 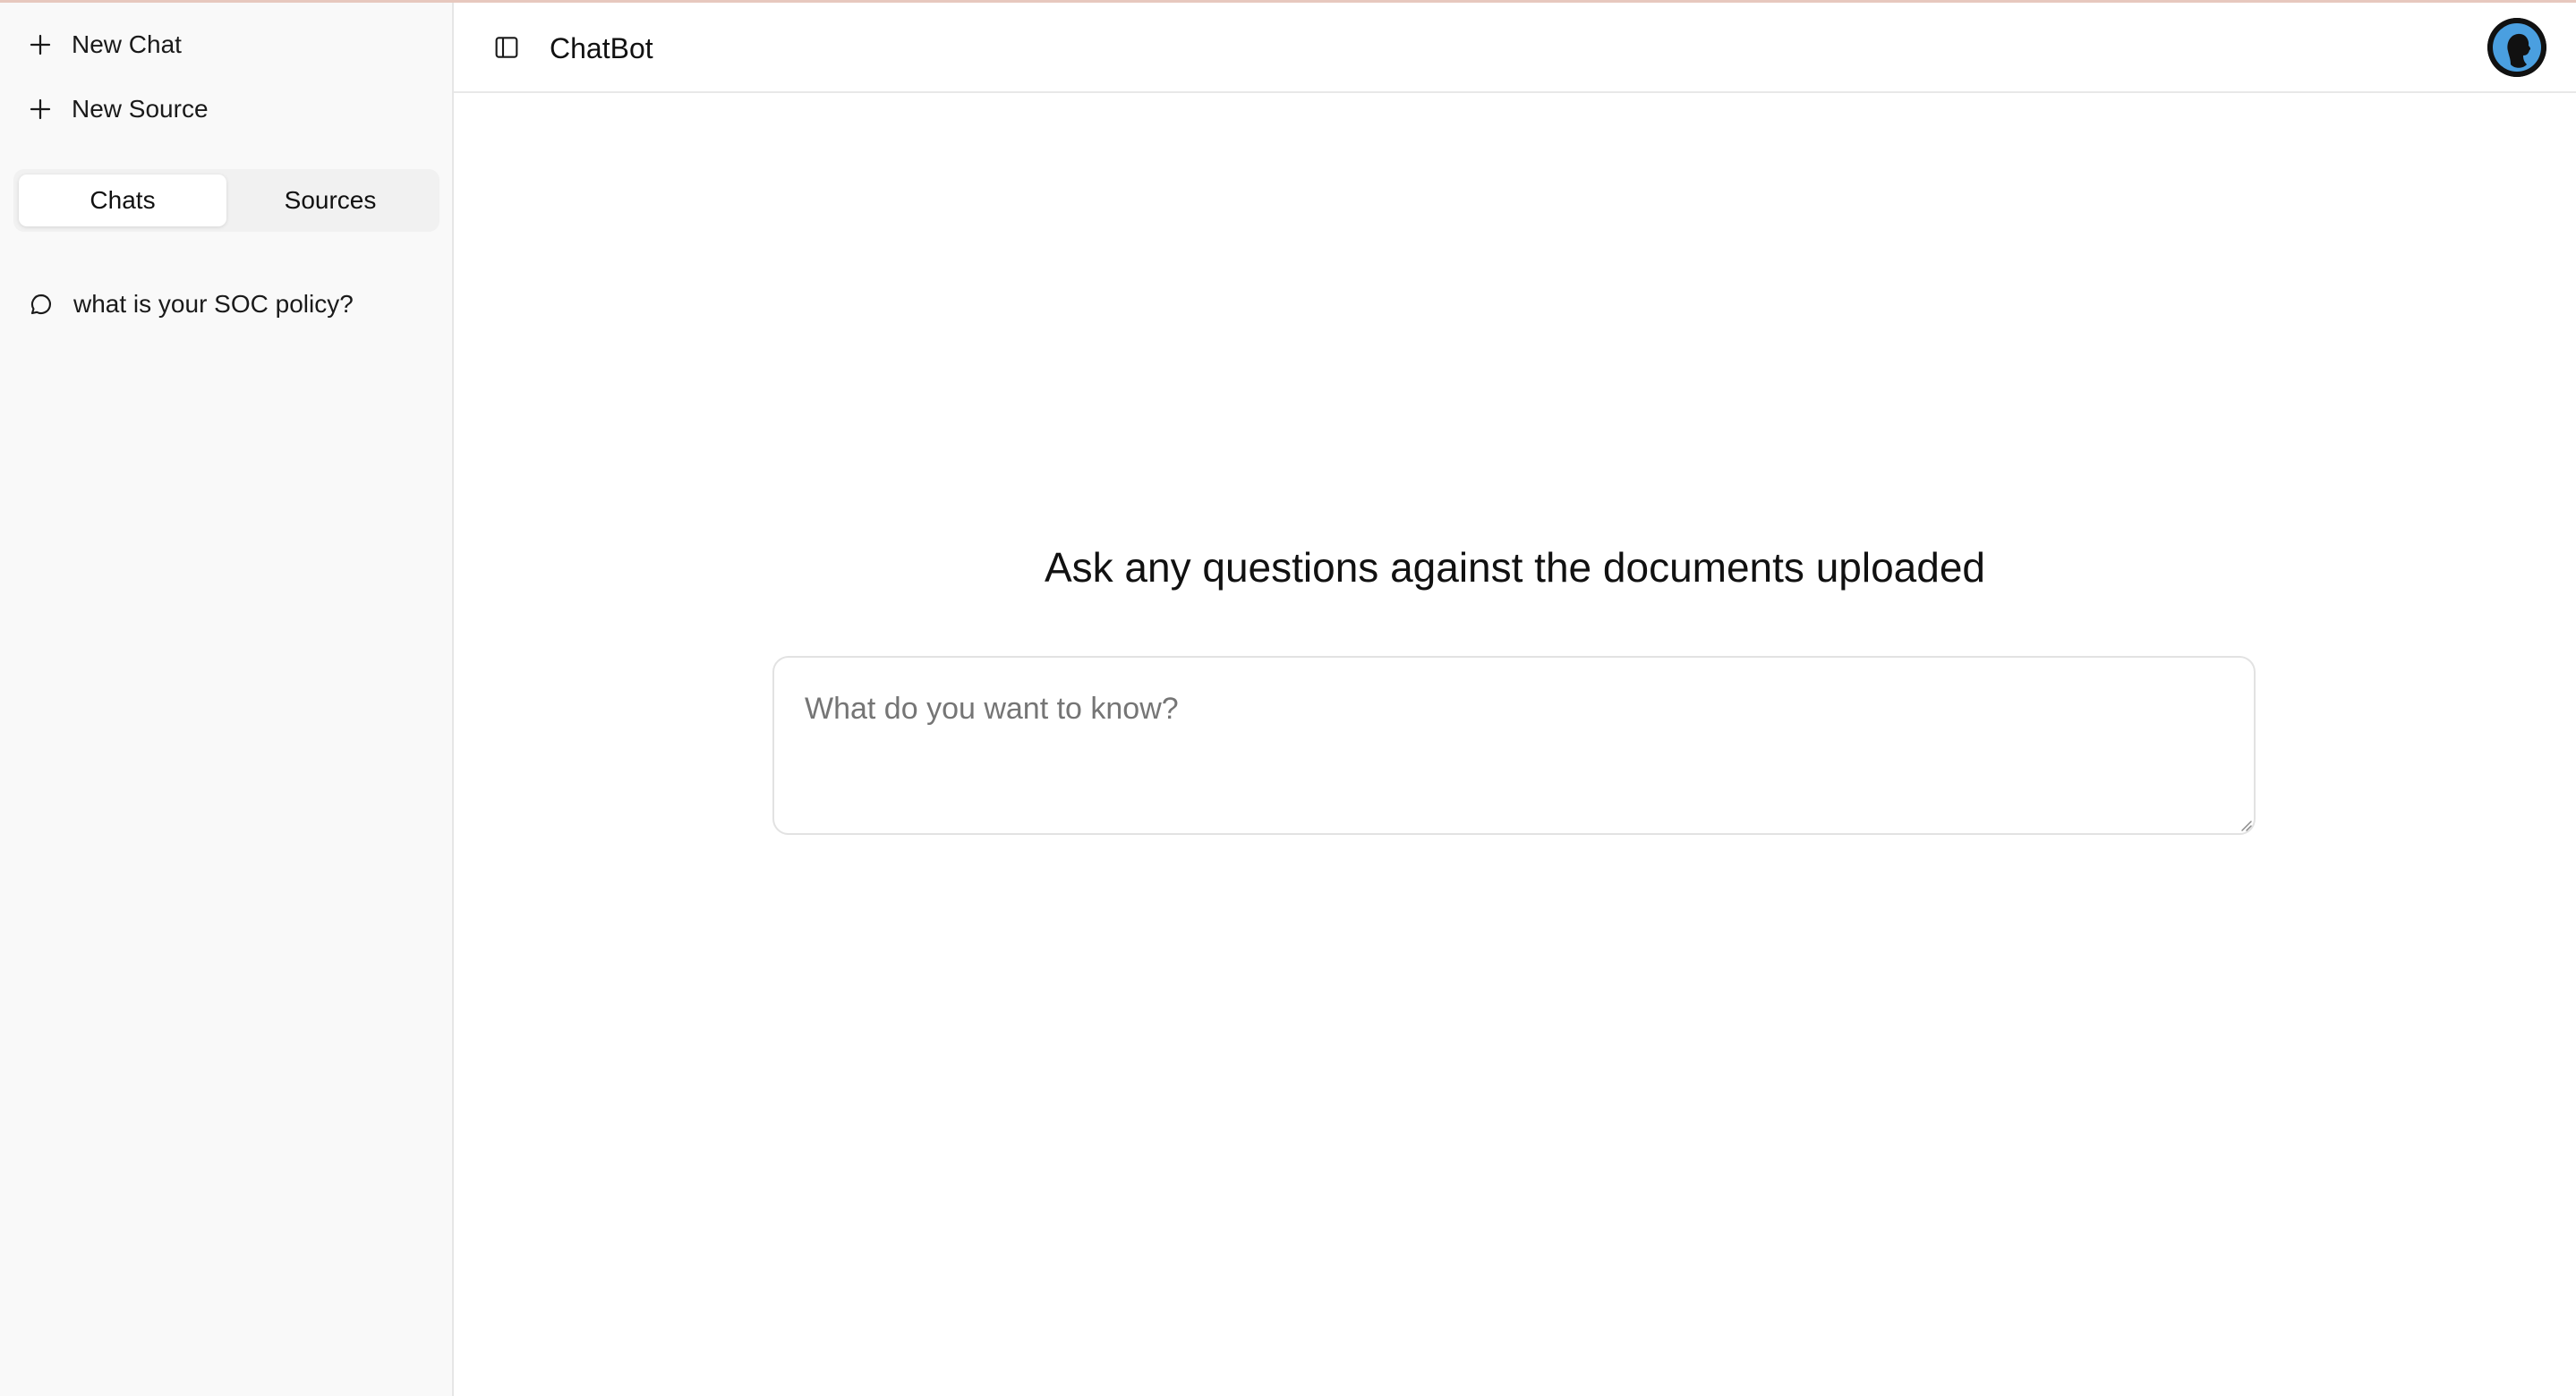 I want to click on question-input, so click(x=1514, y=745).